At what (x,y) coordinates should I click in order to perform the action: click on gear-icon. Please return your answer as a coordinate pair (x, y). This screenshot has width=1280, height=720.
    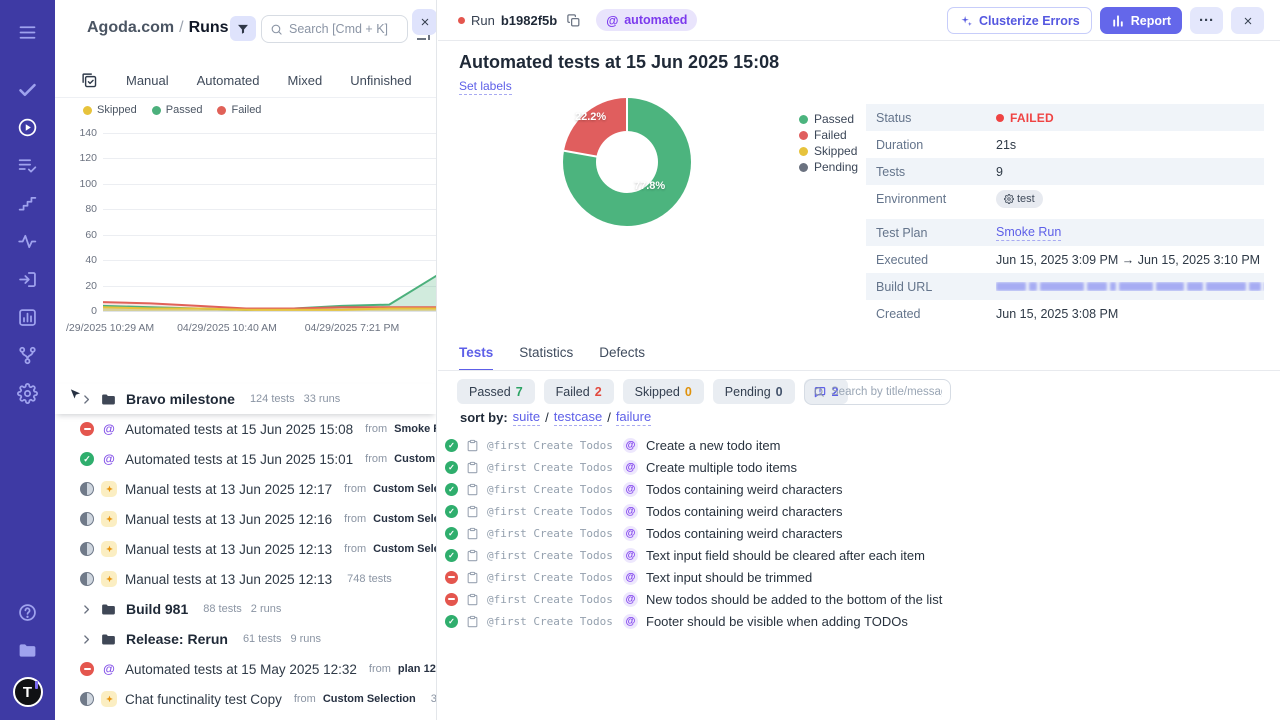
    Looking at the image, I should click on (1009, 198).